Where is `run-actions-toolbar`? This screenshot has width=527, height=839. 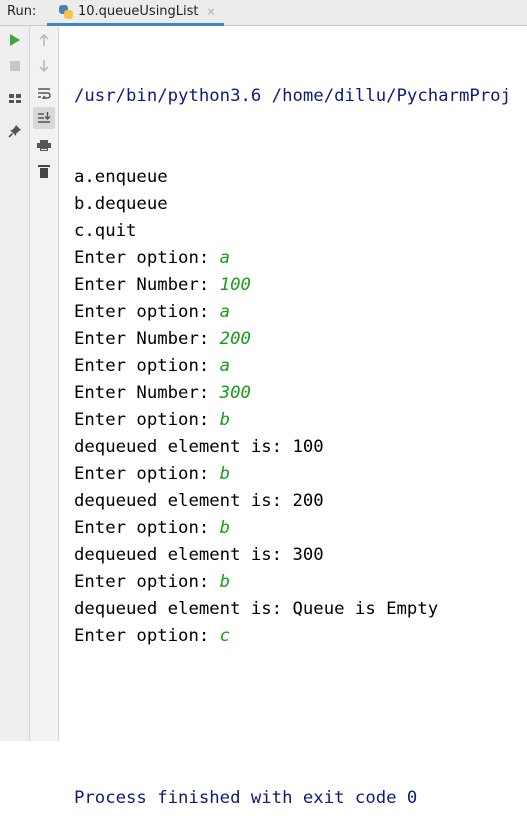
run-actions-toolbar is located at coordinates (15, 383).